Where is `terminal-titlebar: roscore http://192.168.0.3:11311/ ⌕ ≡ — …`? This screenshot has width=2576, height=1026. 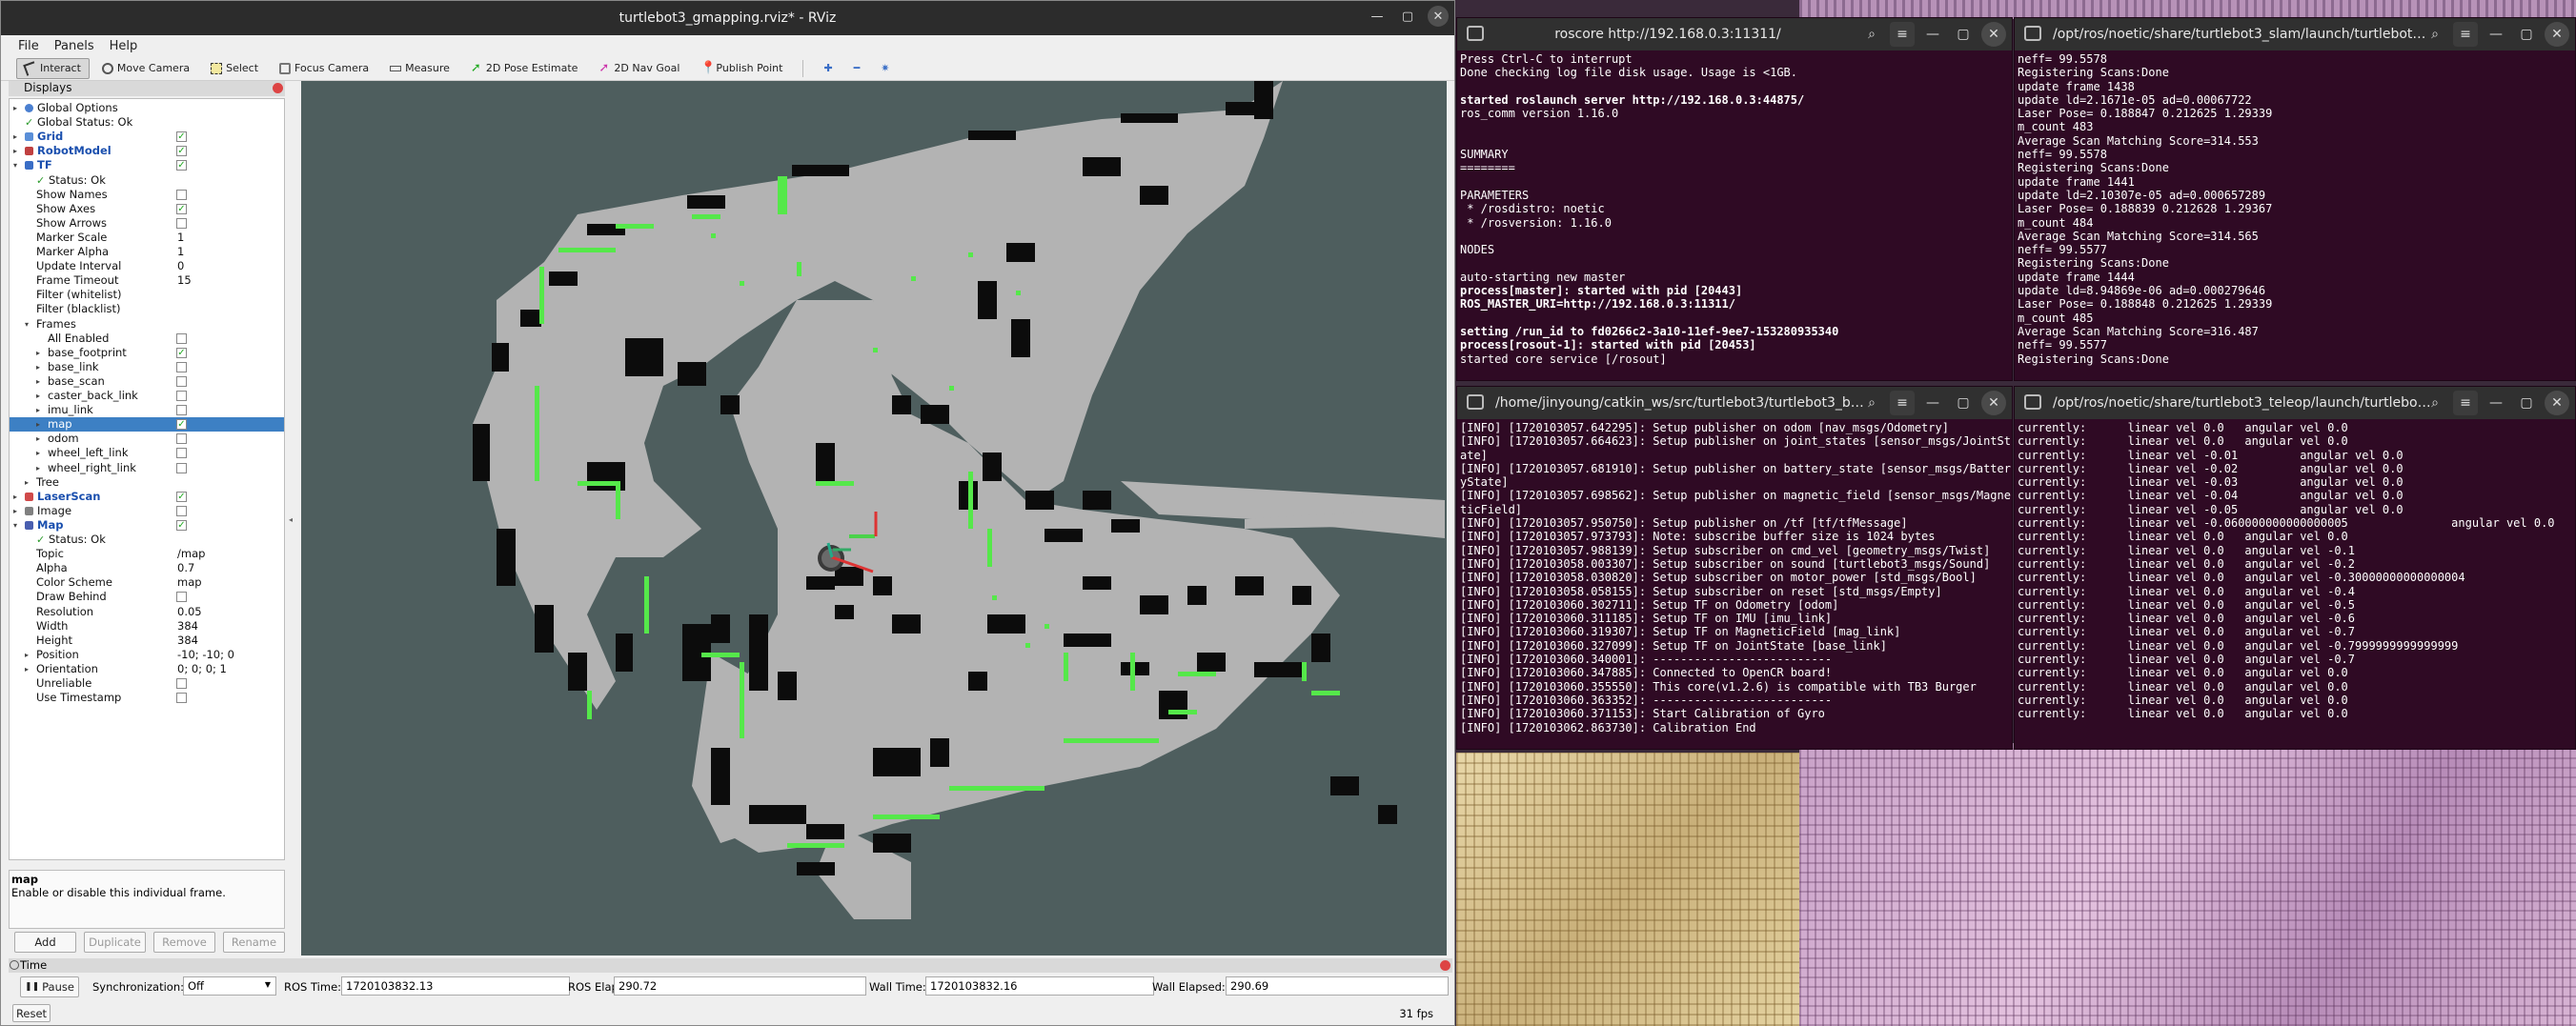
terminal-titlebar: roscore http://192.168.0.3:11311/ ⌕ ≡ — … is located at coordinates (1735, 34).